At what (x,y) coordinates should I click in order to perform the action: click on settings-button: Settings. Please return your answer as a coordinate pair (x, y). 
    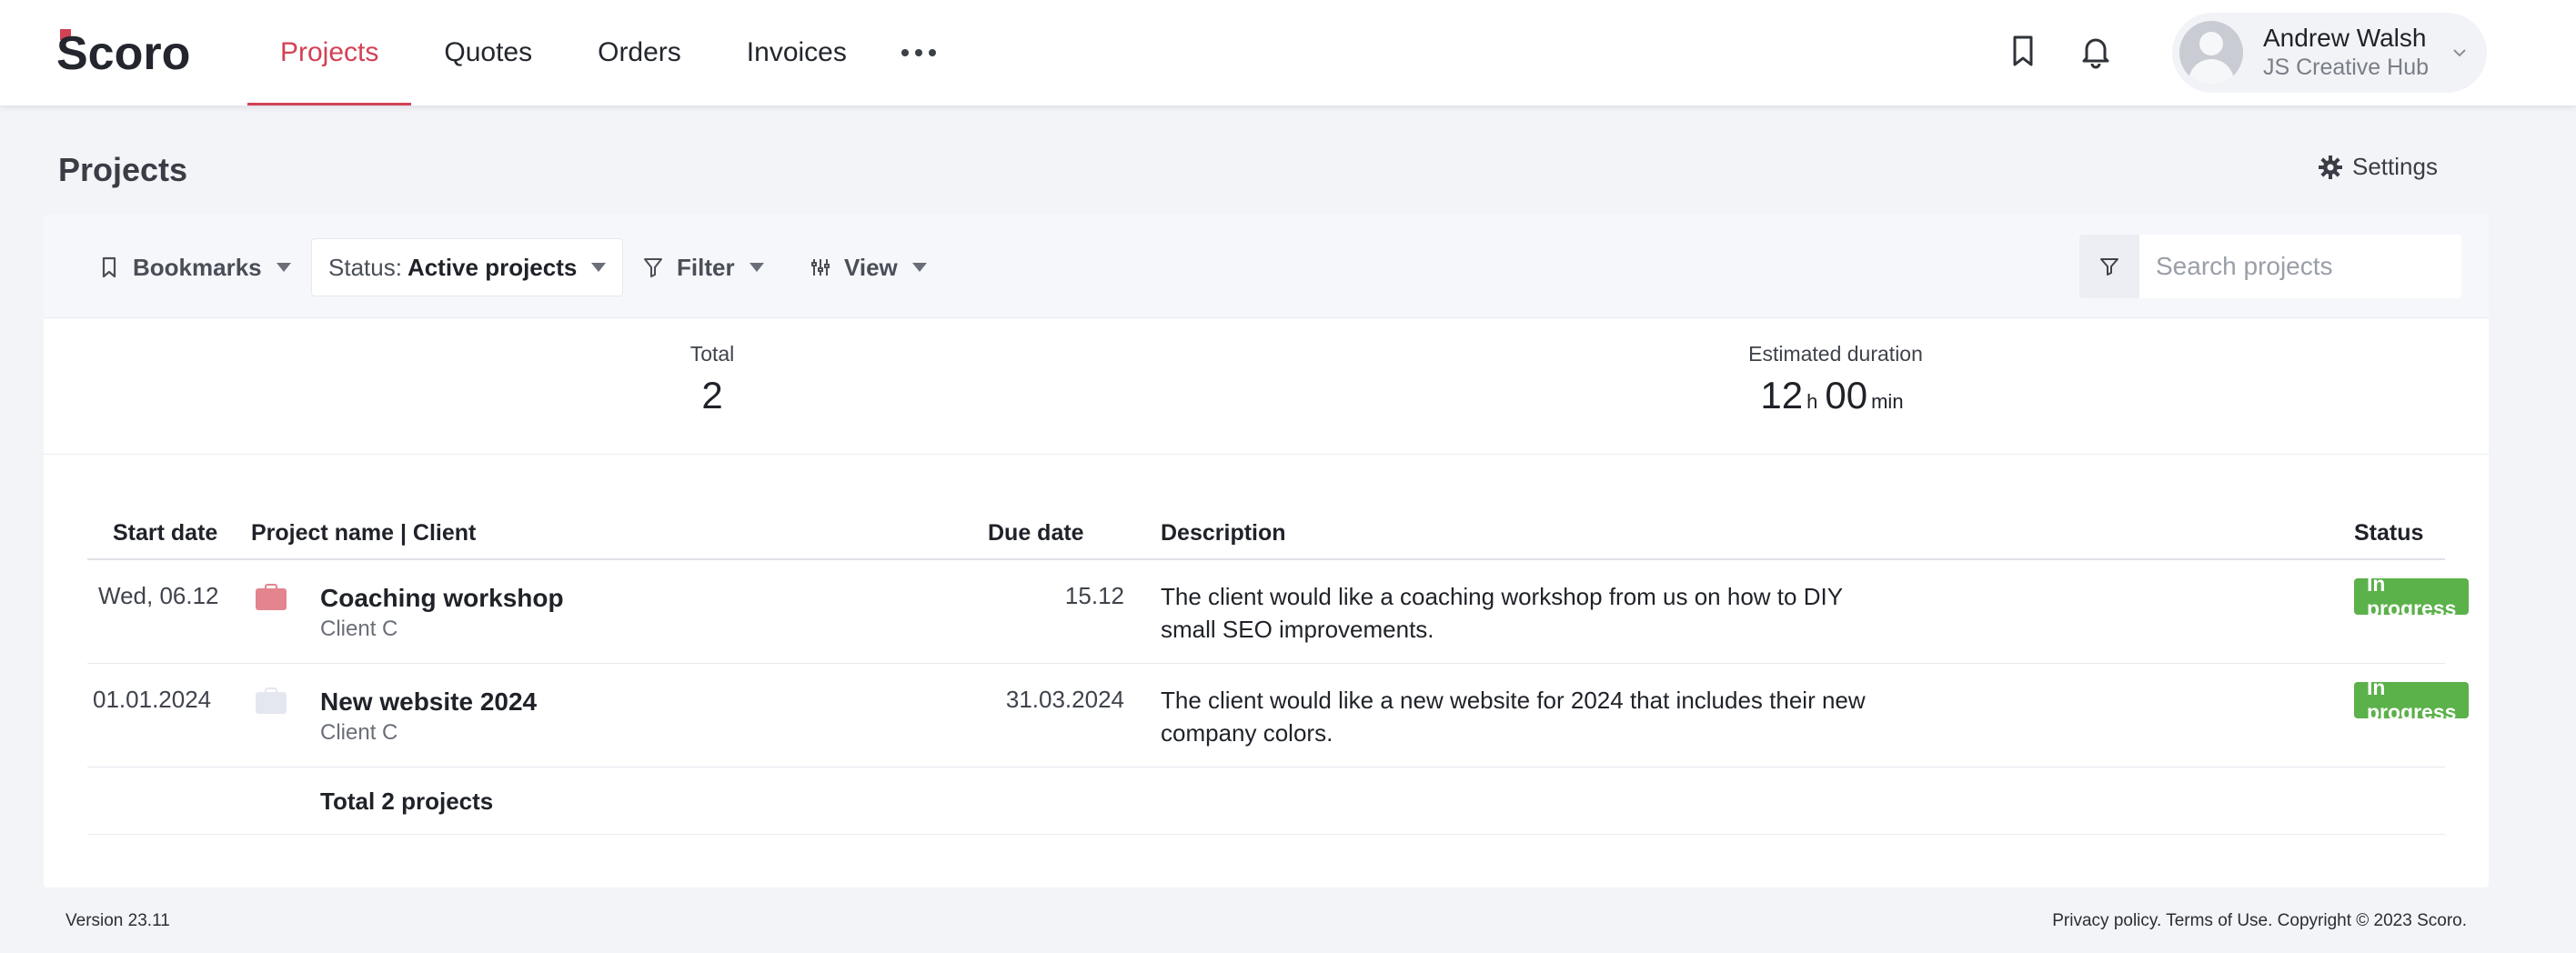
    Looking at the image, I should click on (2378, 167).